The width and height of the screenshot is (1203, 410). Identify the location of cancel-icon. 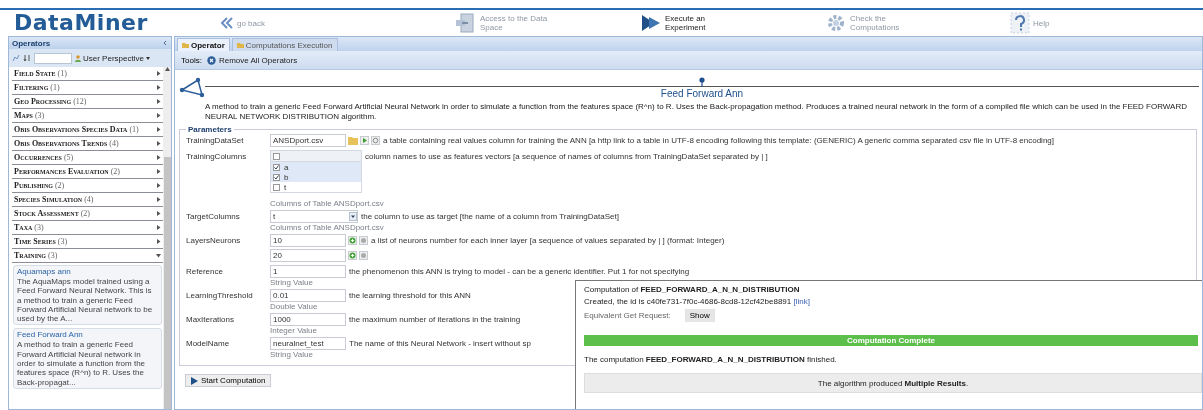
(375, 140).